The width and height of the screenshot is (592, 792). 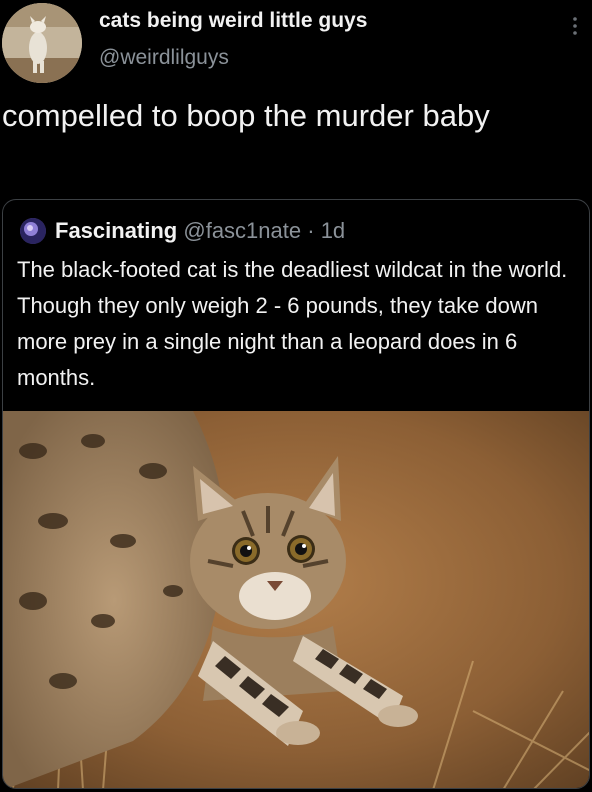 What do you see at coordinates (246, 115) in the screenshot?
I see `tweet-text: compelled to boop the murder baby` at bounding box center [246, 115].